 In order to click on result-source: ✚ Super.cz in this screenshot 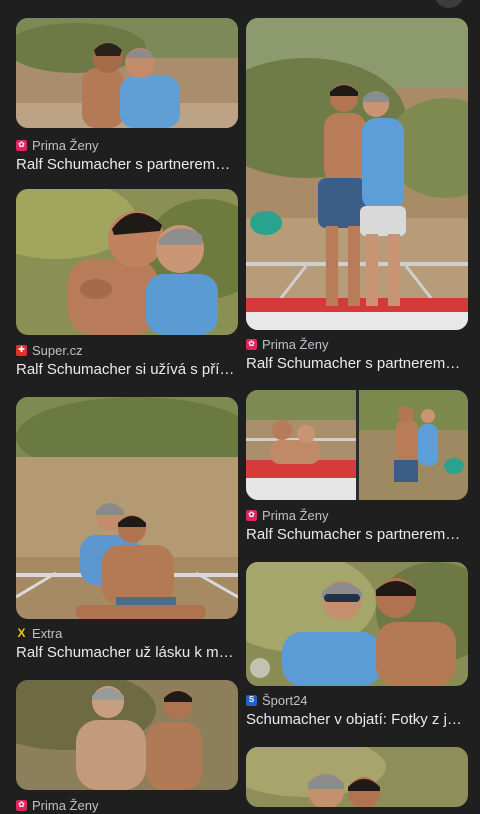, I will do `click(49, 350)`.